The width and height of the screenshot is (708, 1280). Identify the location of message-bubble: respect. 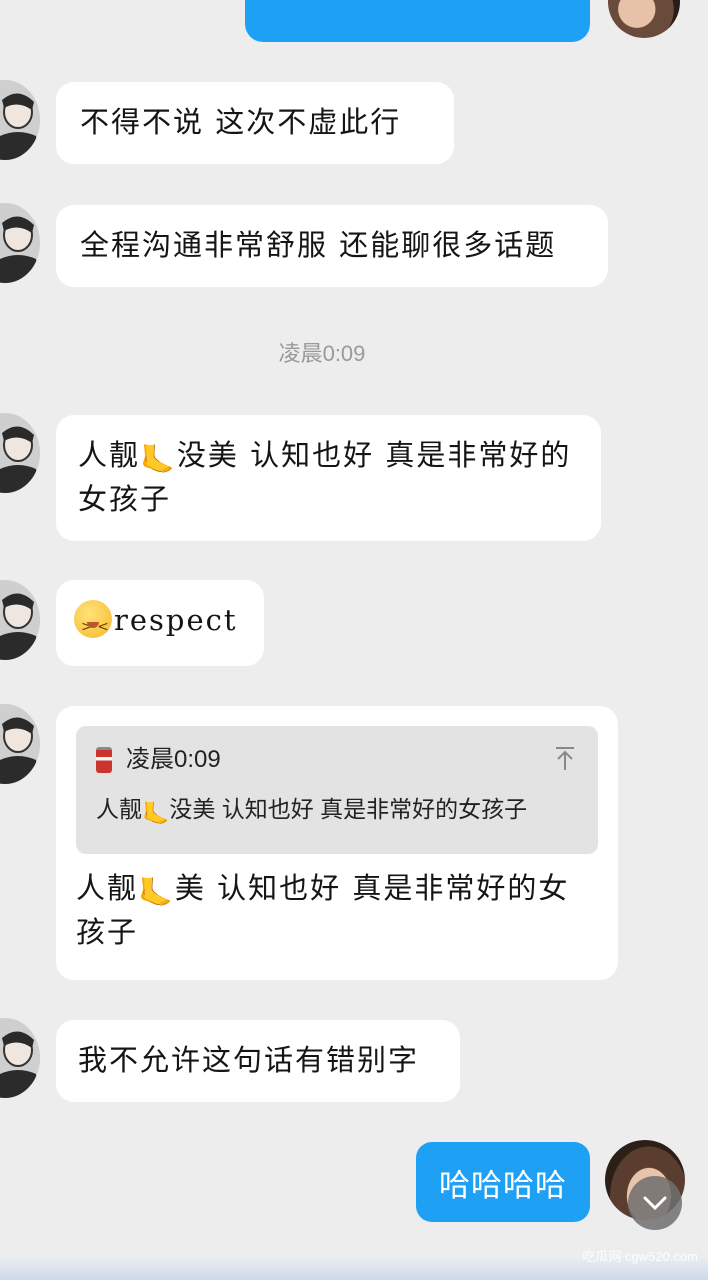
(160, 623).